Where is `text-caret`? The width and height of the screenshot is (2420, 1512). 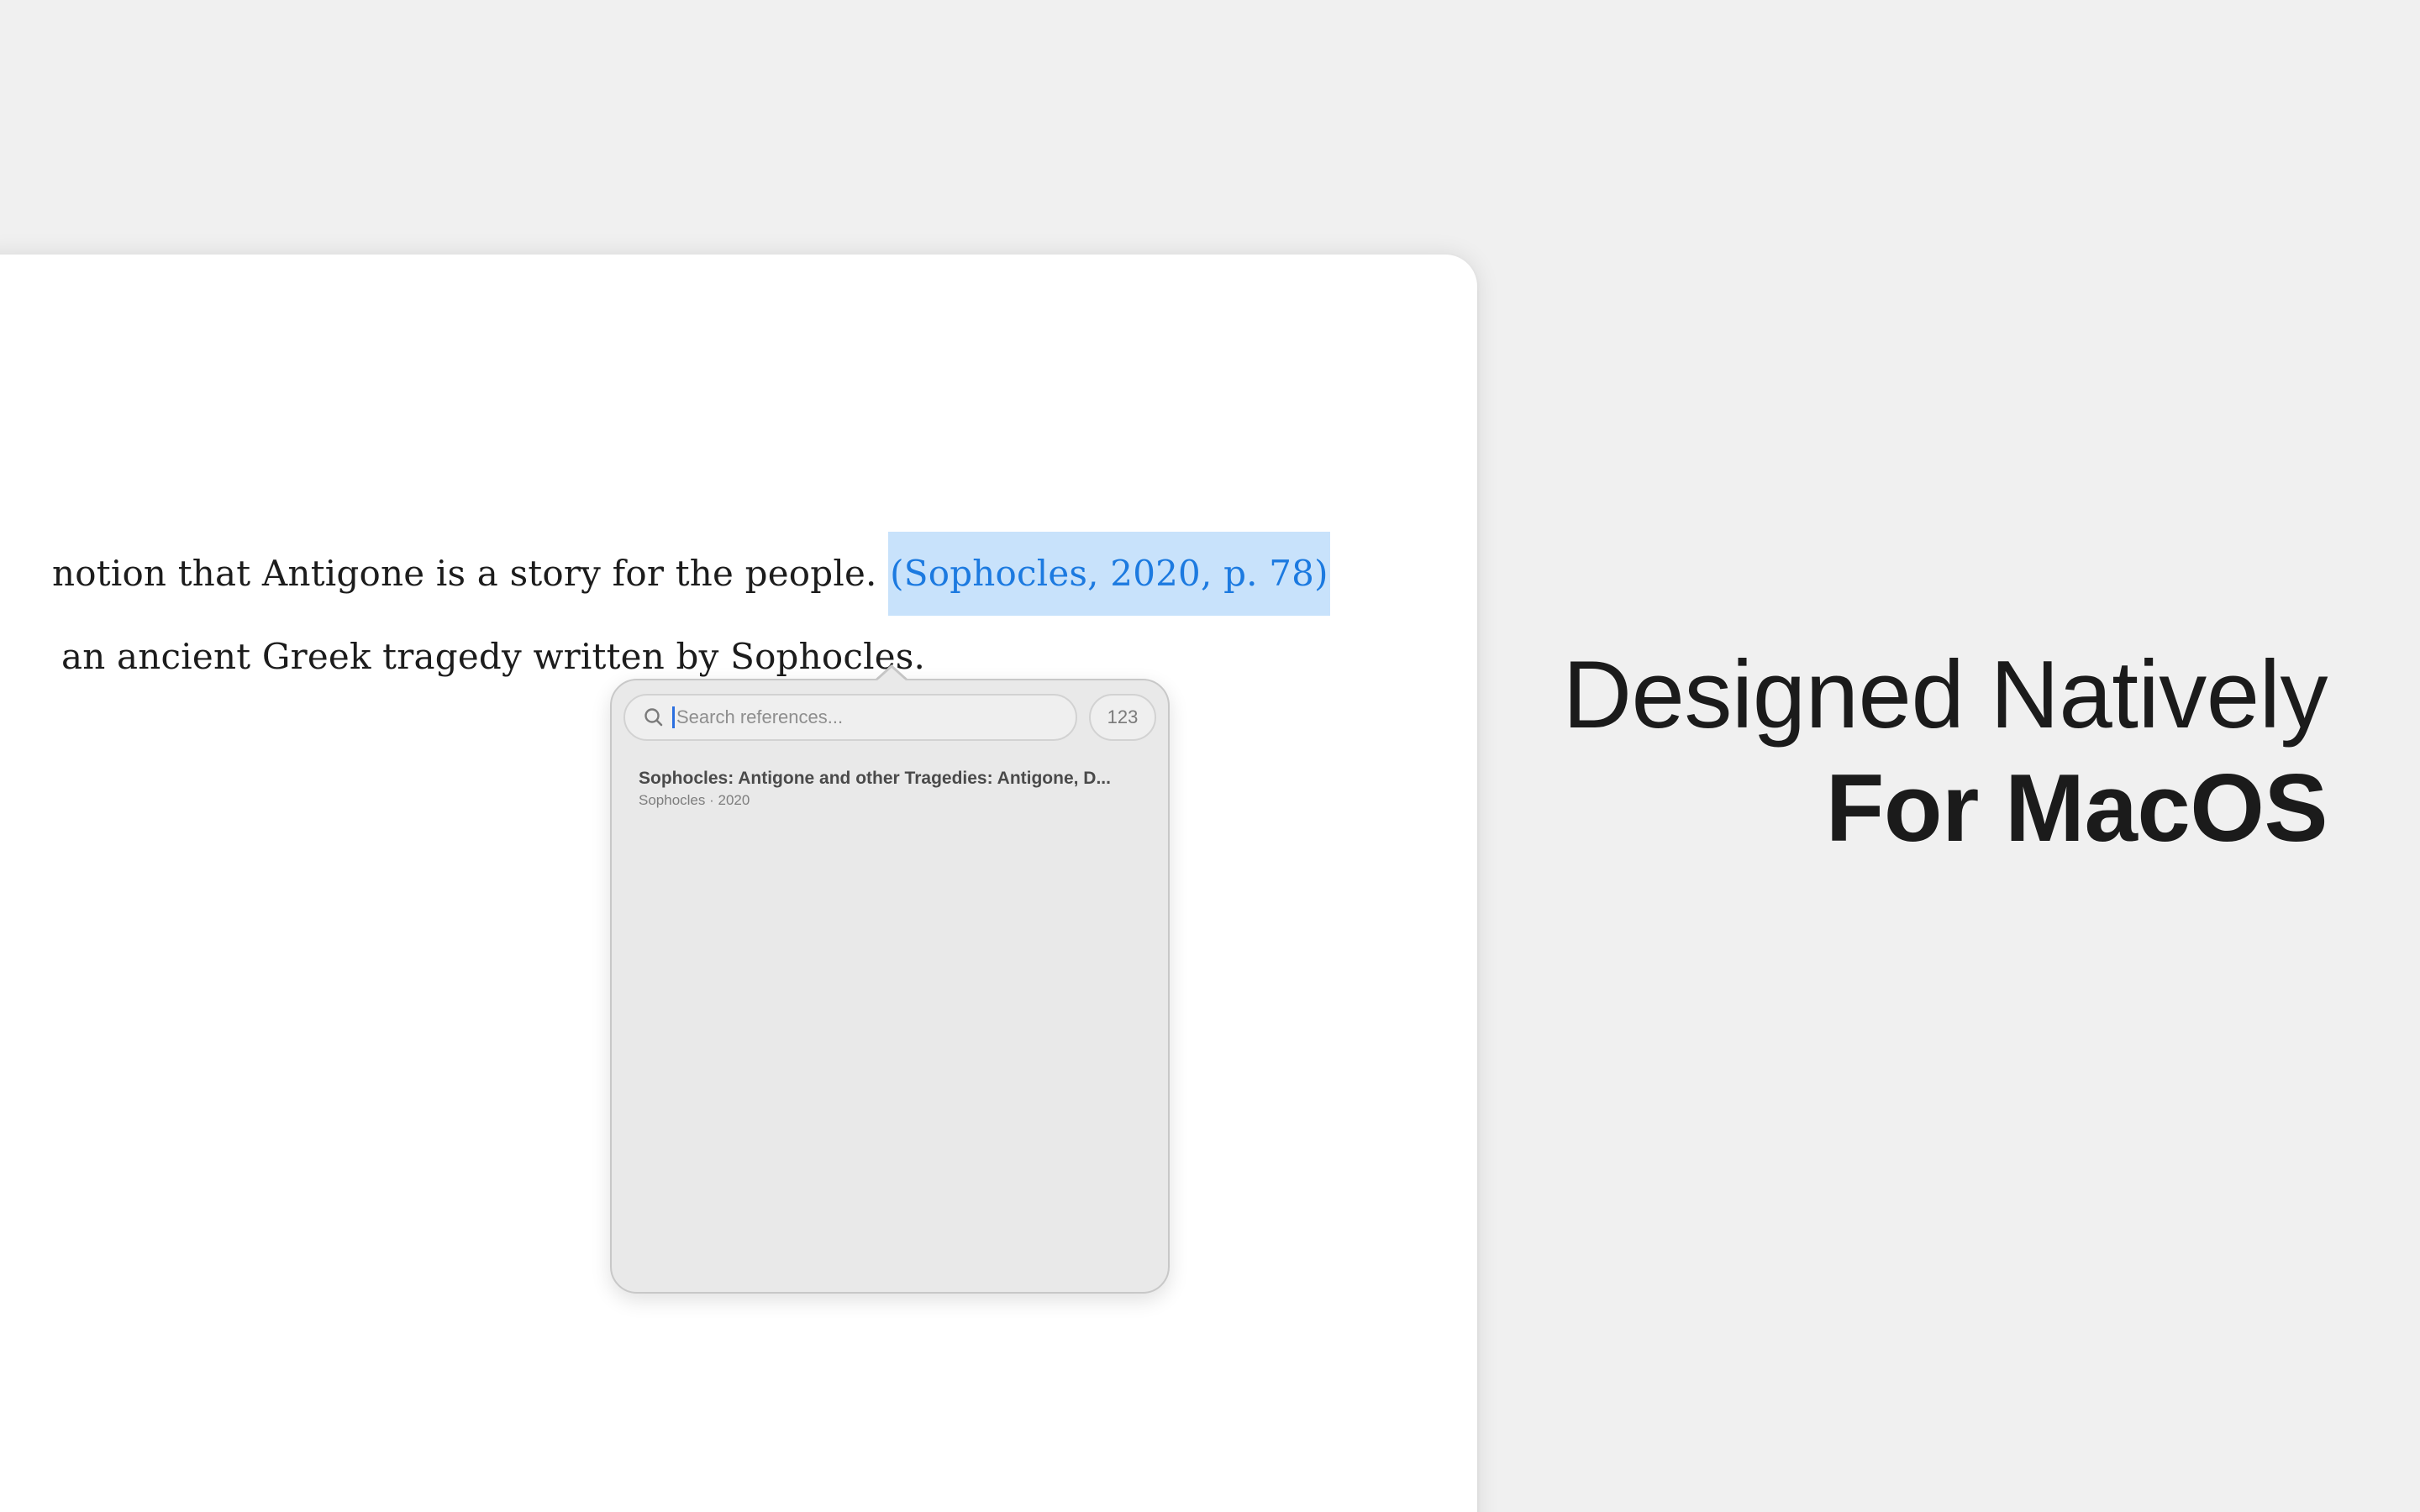
text-caret is located at coordinates (673, 717).